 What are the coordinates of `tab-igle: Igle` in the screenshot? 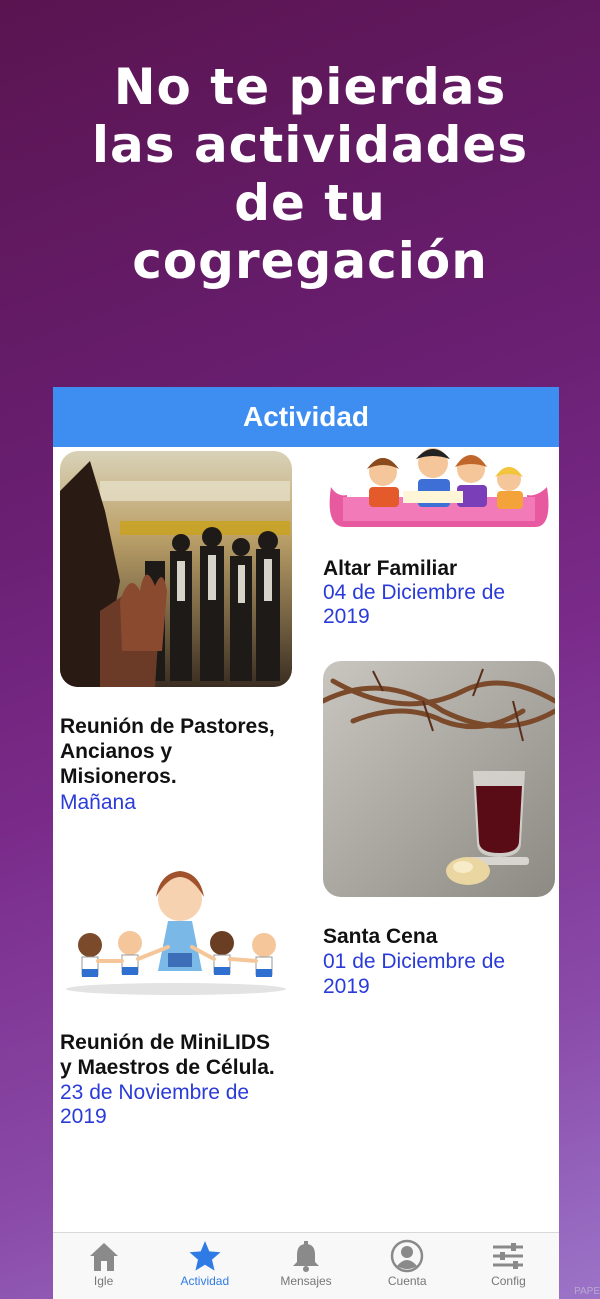 It's located at (103, 1266).